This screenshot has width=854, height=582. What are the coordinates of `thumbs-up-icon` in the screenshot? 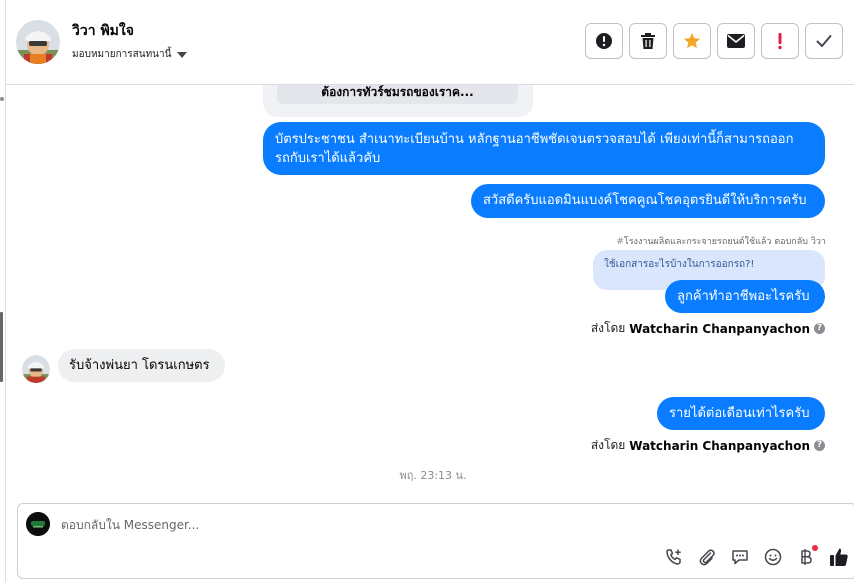 It's located at (839, 557).